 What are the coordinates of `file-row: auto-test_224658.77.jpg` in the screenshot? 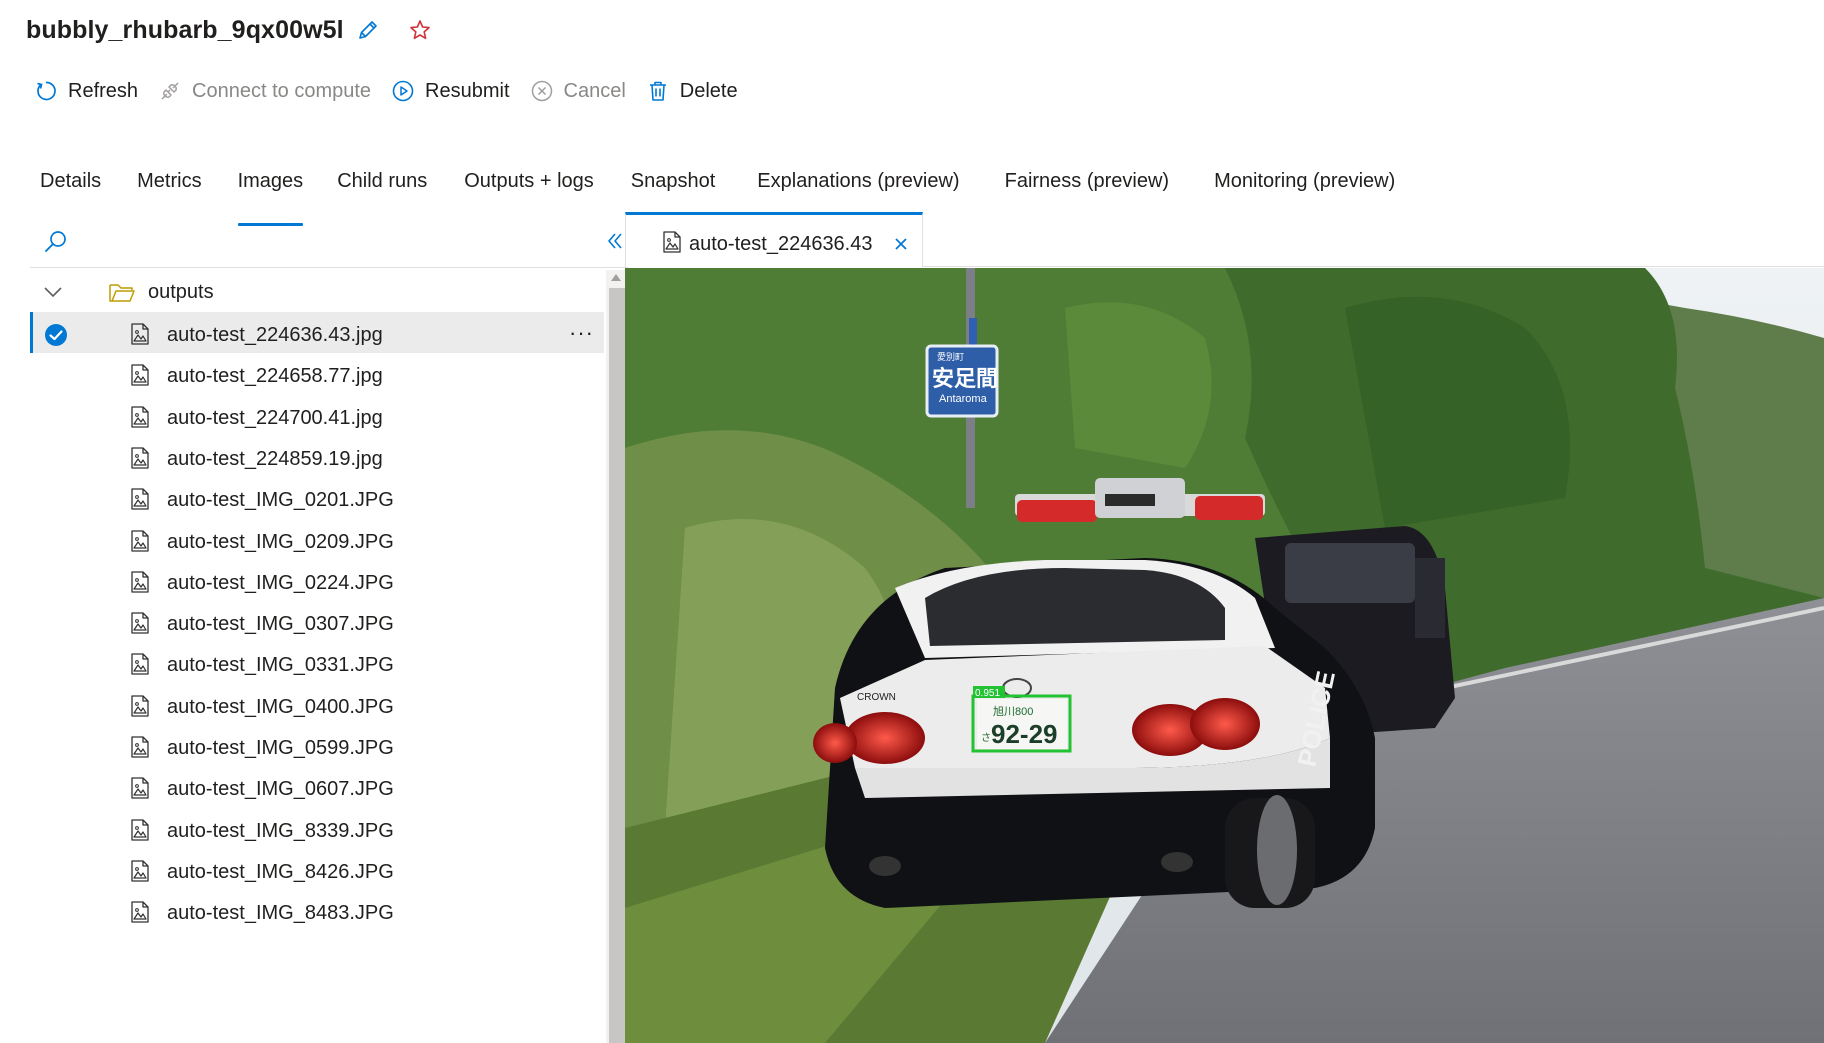 It's located at (317, 373).